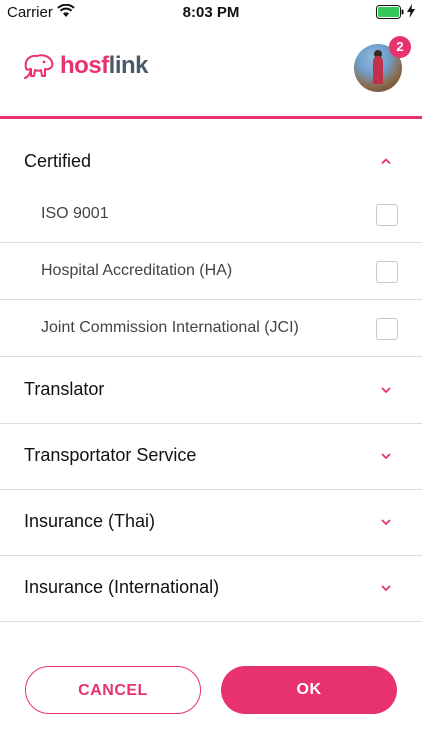 The image size is (422, 750). What do you see at coordinates (390, 12) in the screenshot?
I see `battery-icon` at bounding box center [390, 12].